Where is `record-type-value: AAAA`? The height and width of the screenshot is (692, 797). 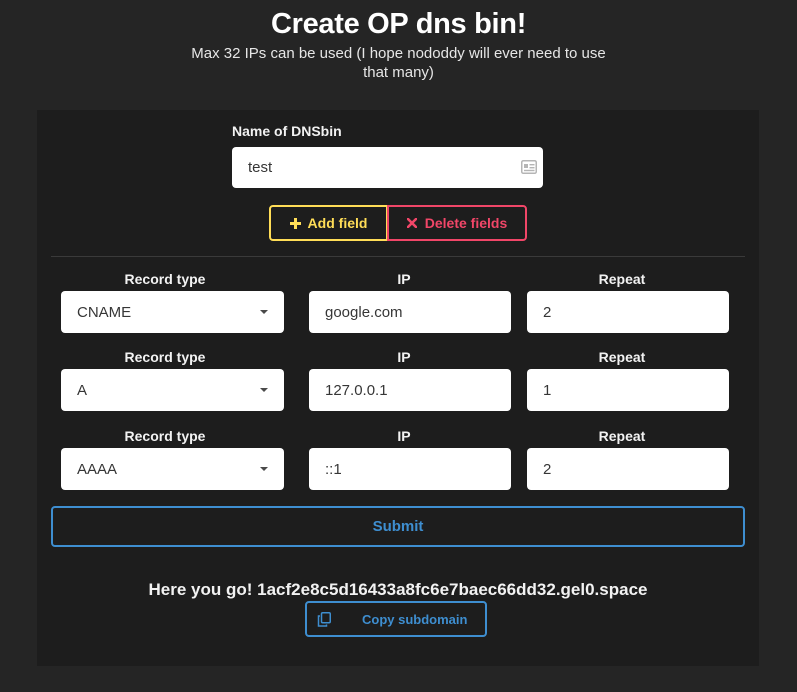 record-type-value: AAAA is located at coordinates (97, 469).